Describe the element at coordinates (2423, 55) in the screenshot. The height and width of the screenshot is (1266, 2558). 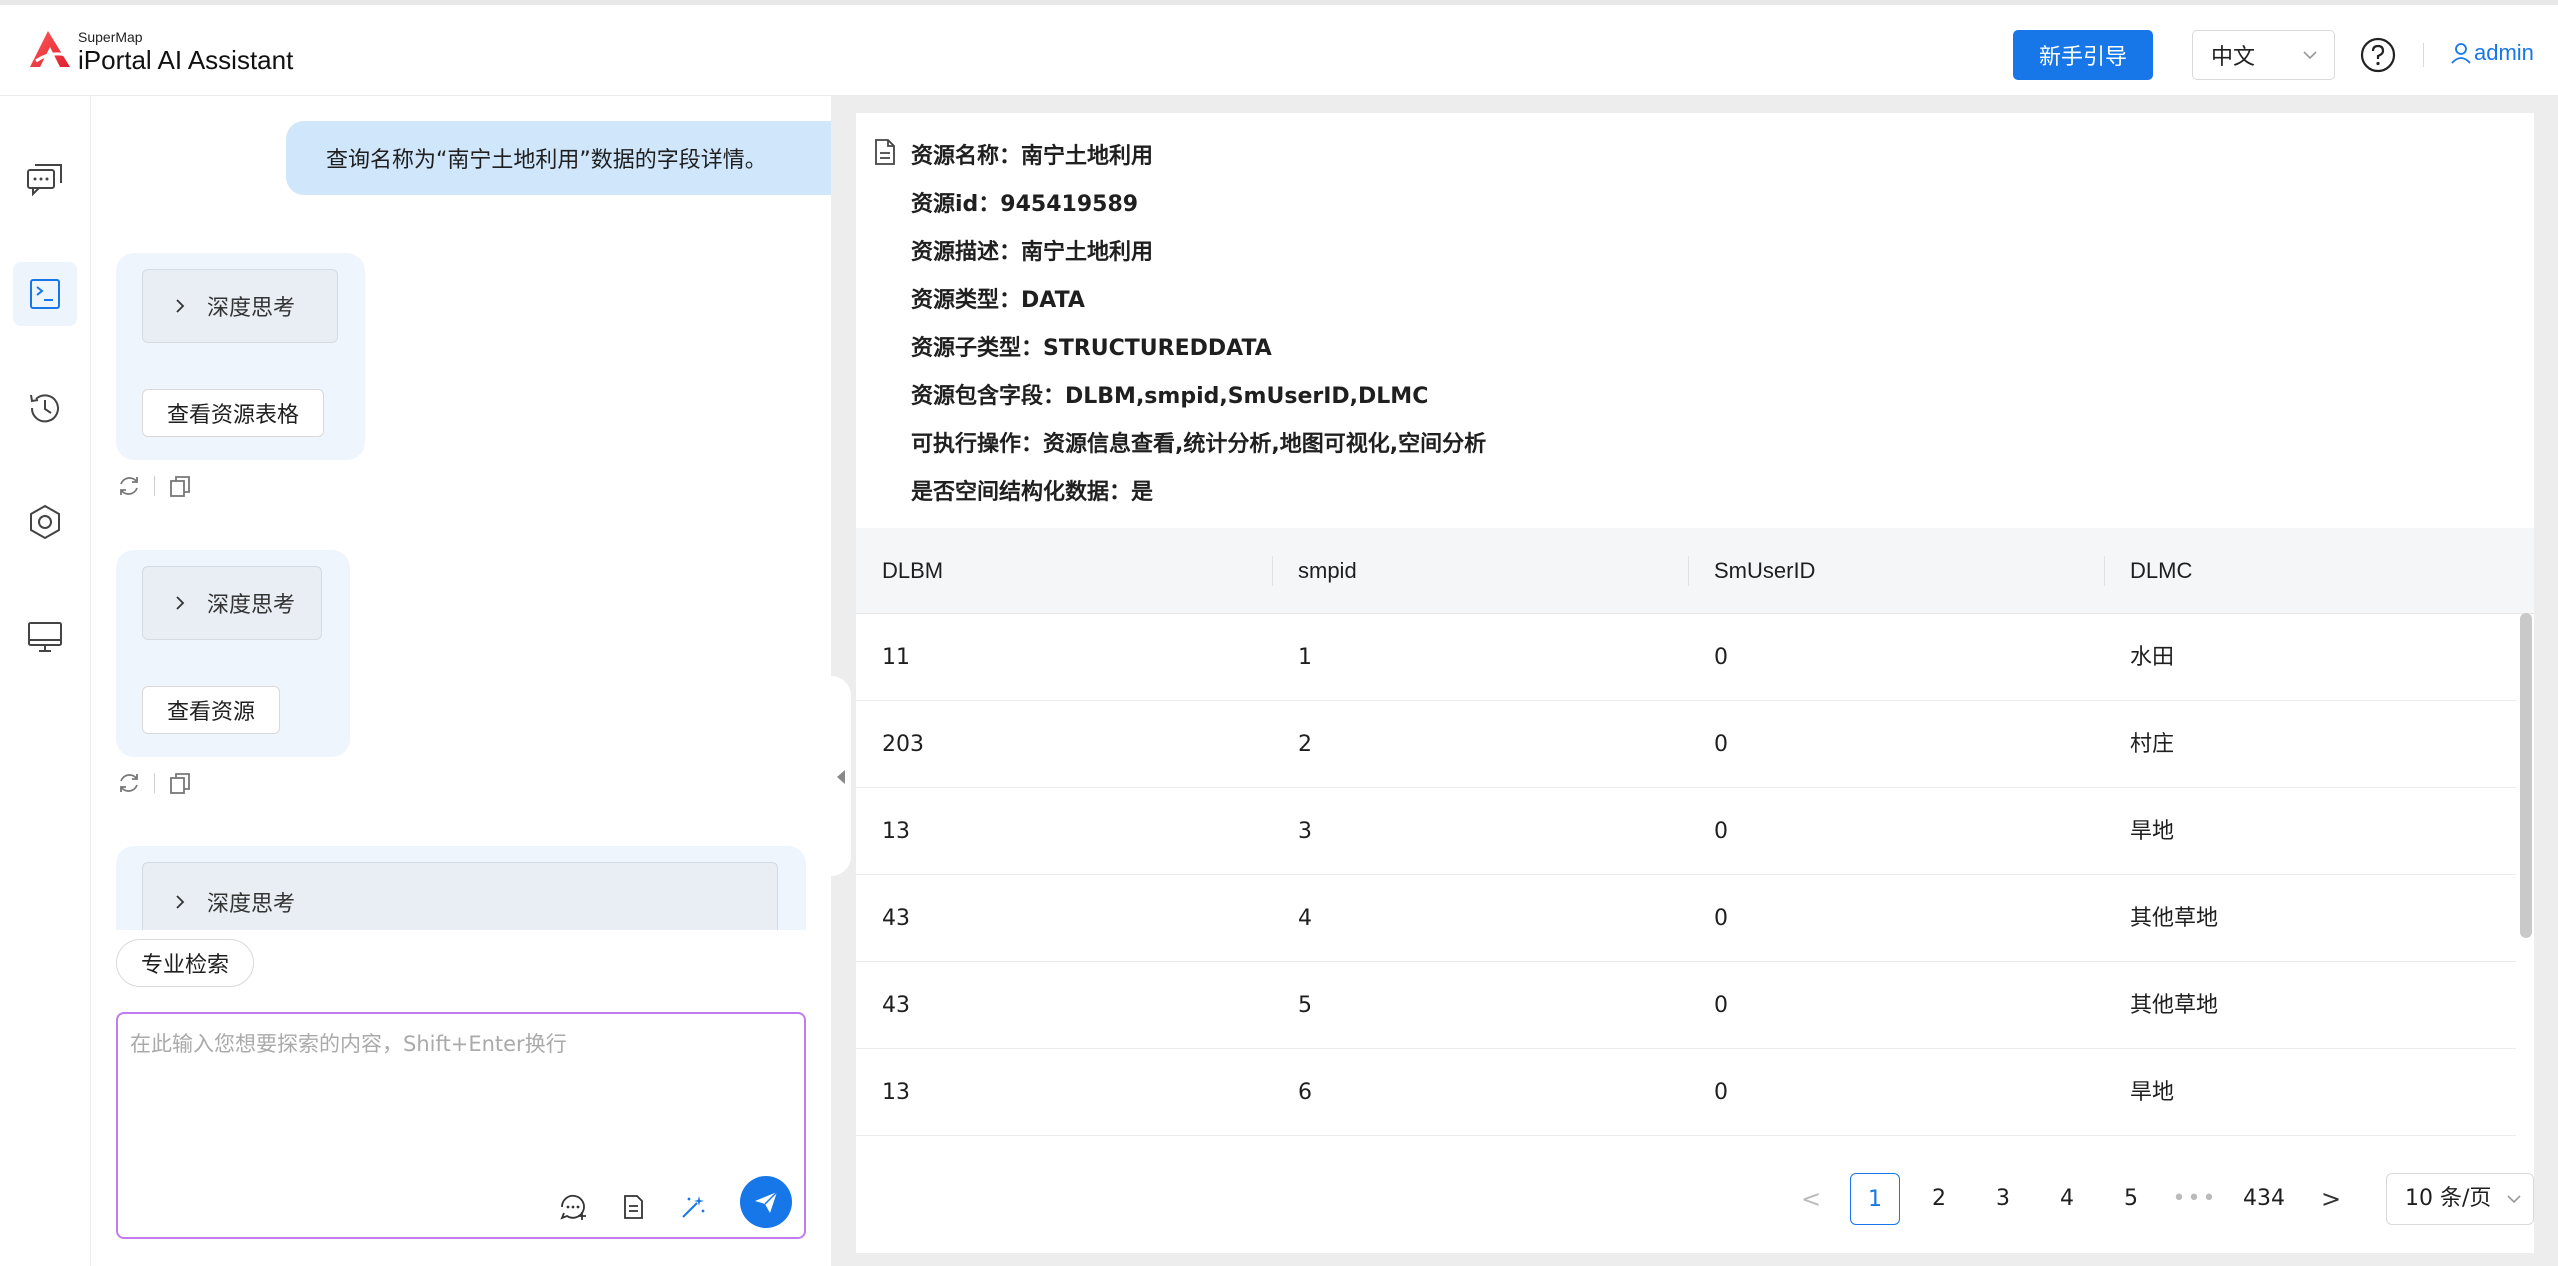
I see `header-divider` at that location.